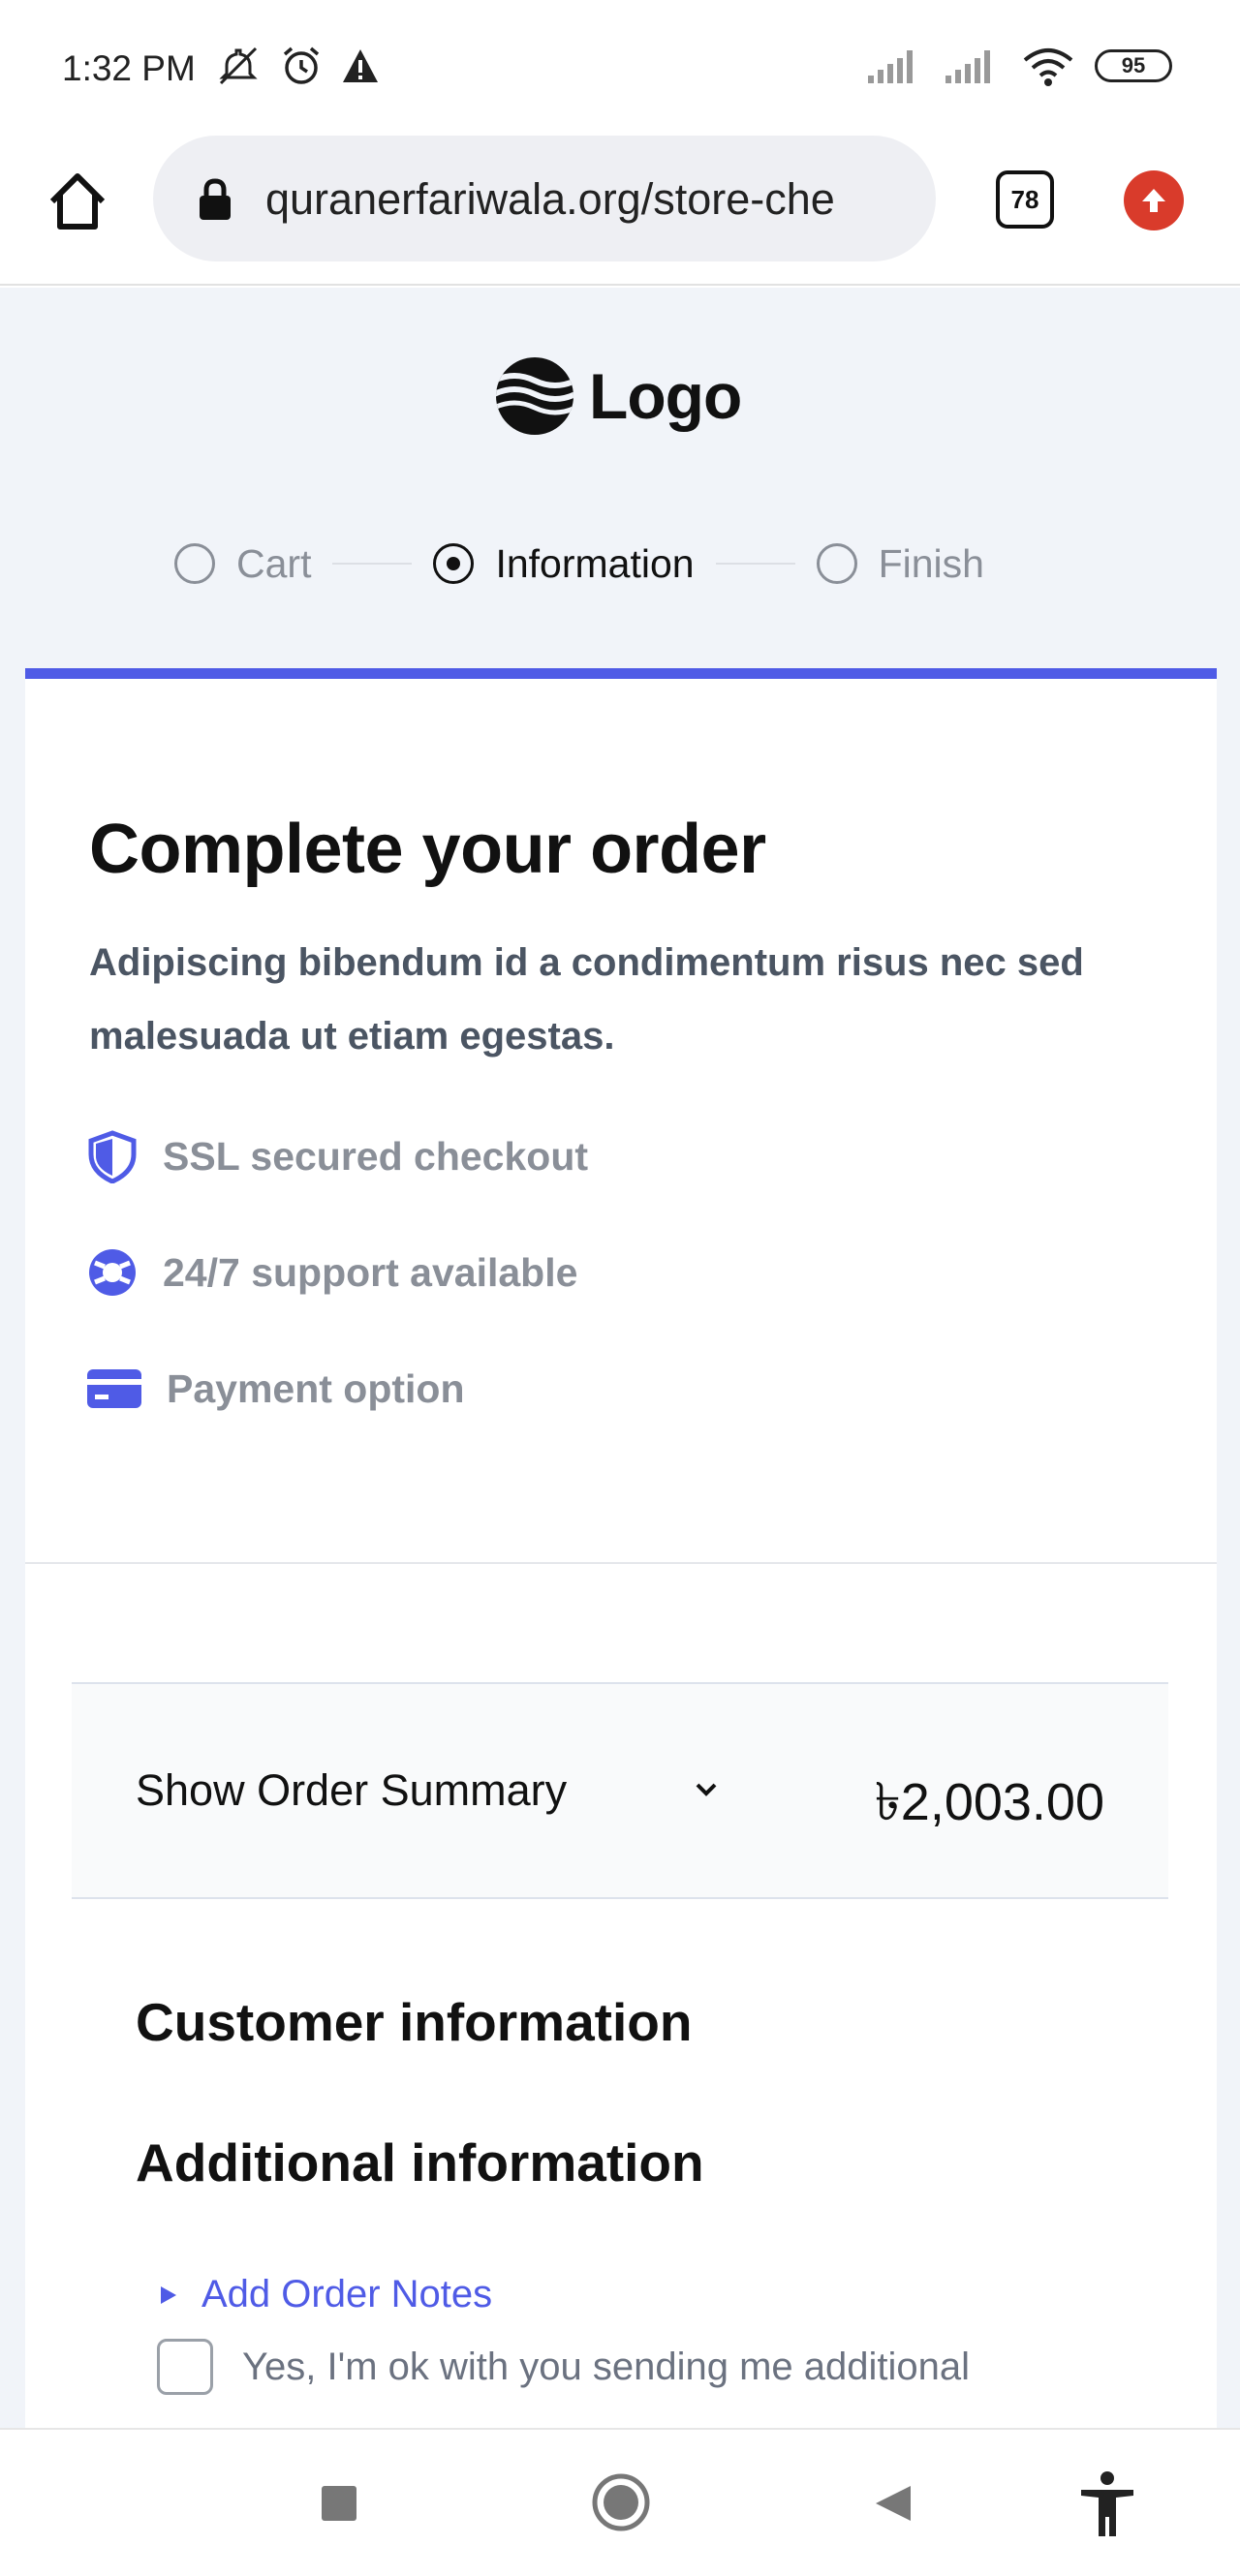 This screenshot has height=2576, width=1240. What do you see at coordinates (347, 2294) in the screenshot?
I see `add-order-notes-label: Add Order Notes` at bounding box center [347, 2294].